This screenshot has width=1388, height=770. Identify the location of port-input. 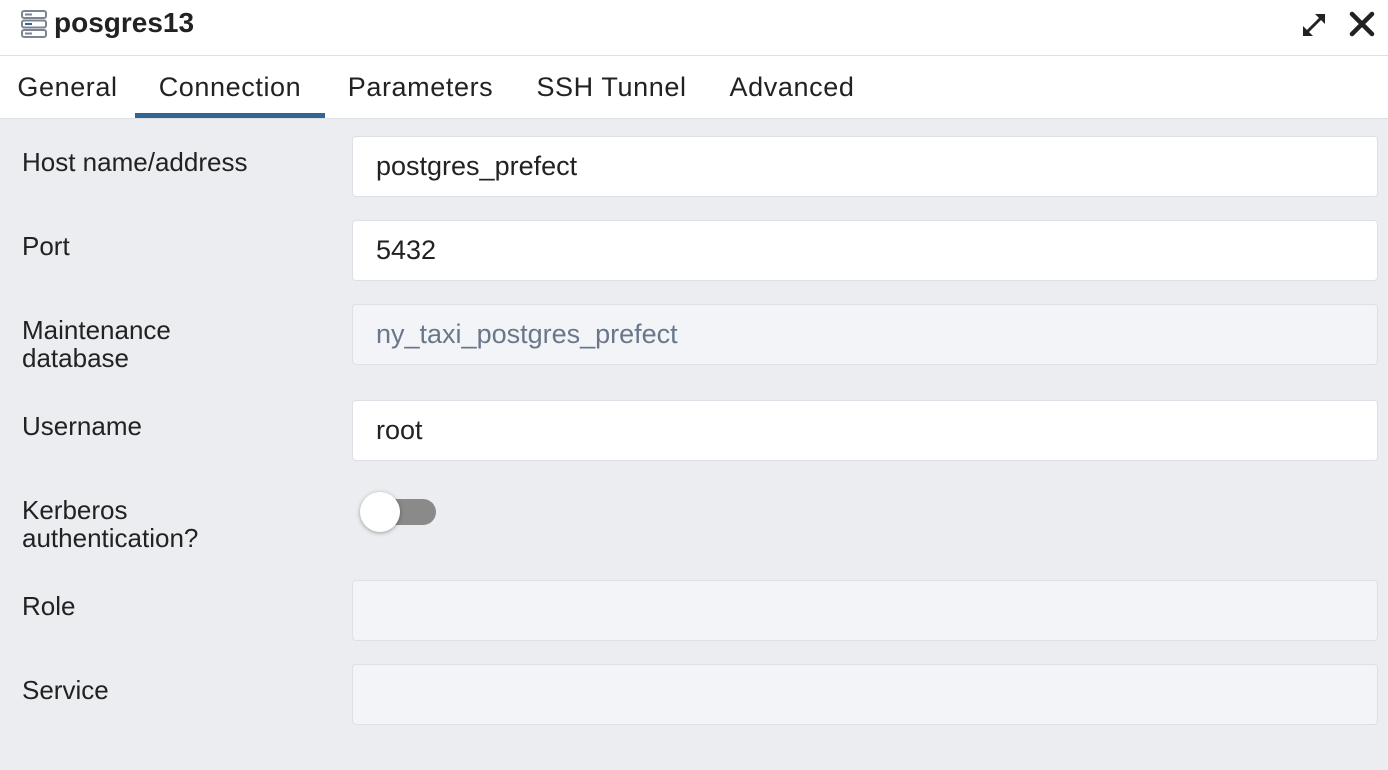
(865, 250).